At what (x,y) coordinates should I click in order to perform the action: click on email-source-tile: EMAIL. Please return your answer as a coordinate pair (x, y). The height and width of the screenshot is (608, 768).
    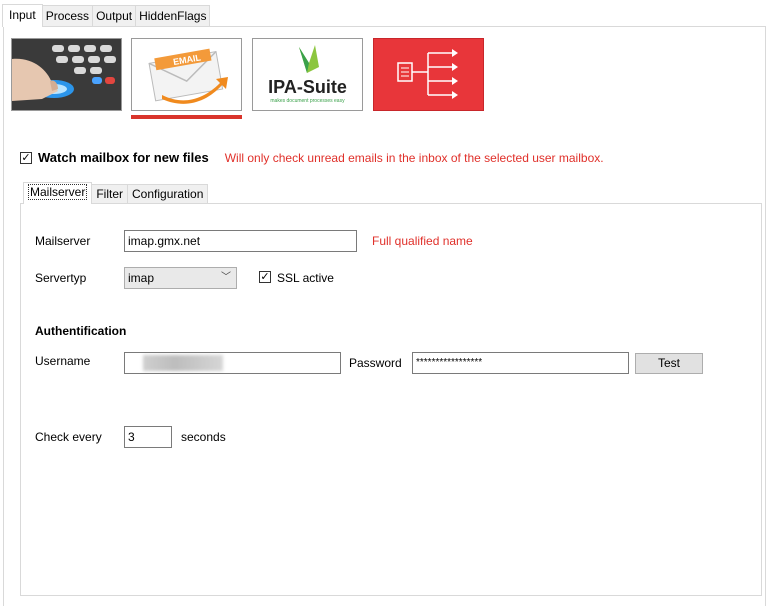
    Looking at the image, I should click on (186, 74).